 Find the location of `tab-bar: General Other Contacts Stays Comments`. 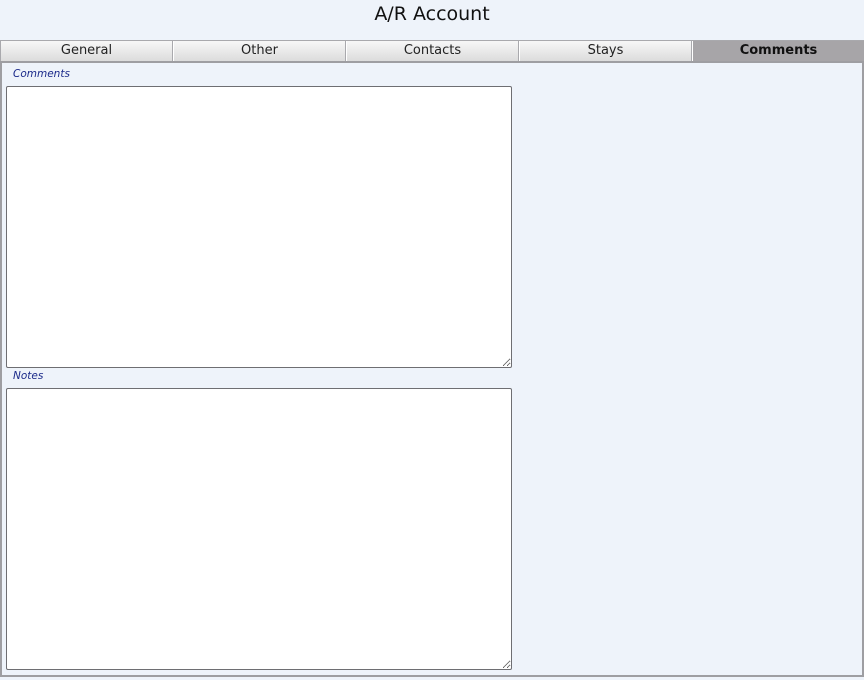

tab-bar: General Other Contacts Stays Comments is located at coordinates (432, 51).